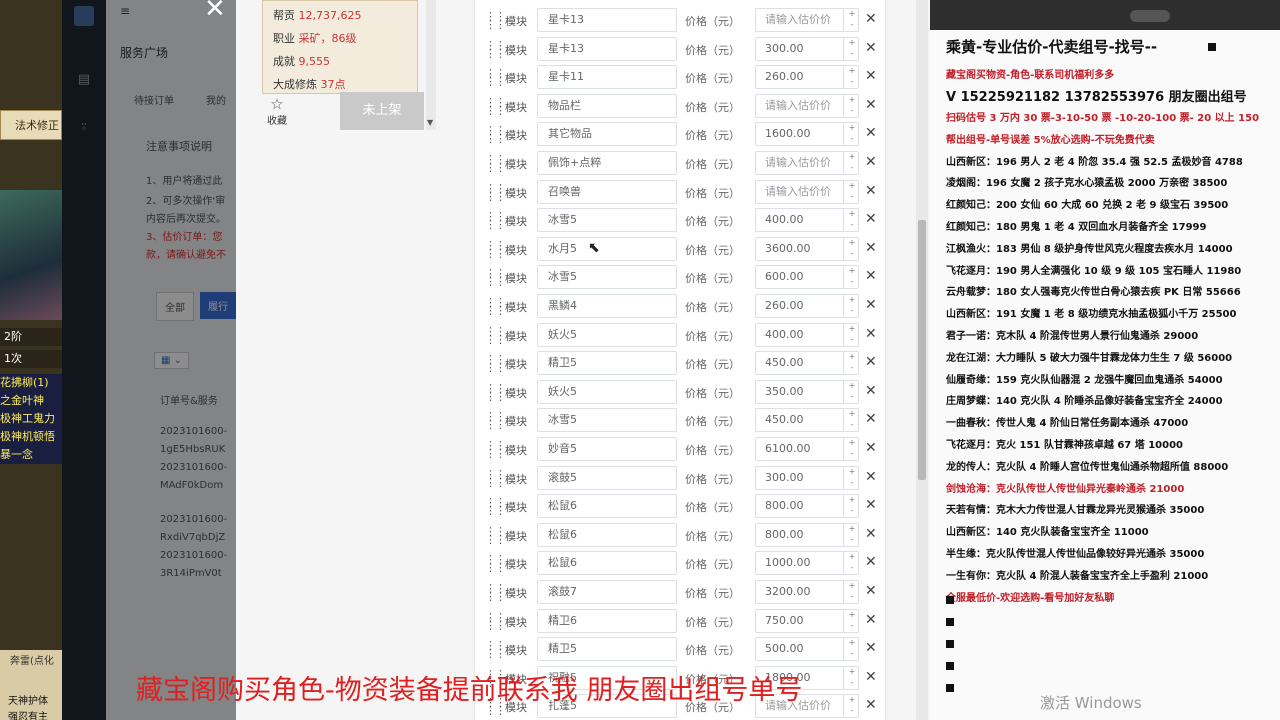 The width and height of the screenshot is (1280, 720). Describe the element at coordinates (607, 306) in the screenshot. I see `module-name-input: 黑鳞4` at that location.